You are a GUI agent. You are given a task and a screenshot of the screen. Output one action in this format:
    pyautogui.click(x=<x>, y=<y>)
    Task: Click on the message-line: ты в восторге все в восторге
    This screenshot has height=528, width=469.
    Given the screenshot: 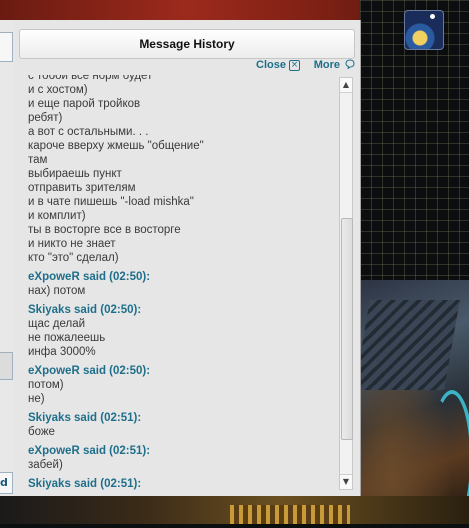 What is the action you would take?
    pyautogui.click(x=104, y=230)
    